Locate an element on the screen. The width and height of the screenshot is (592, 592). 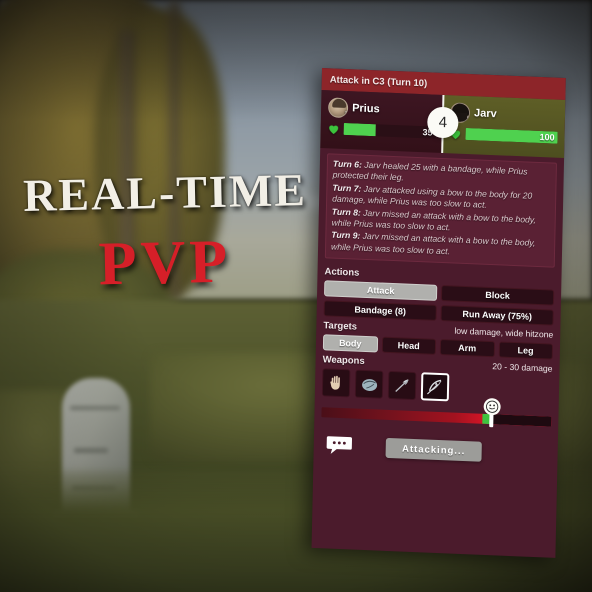
weapon-slot-rock is located at coordinates (369, 384).